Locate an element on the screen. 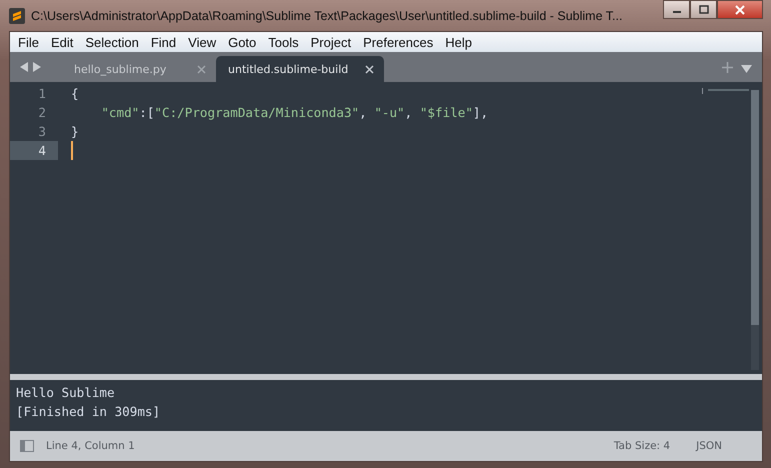 This screenshot has width=771, height=468. code-token: "cmd" is located at coordinates (120, 112).